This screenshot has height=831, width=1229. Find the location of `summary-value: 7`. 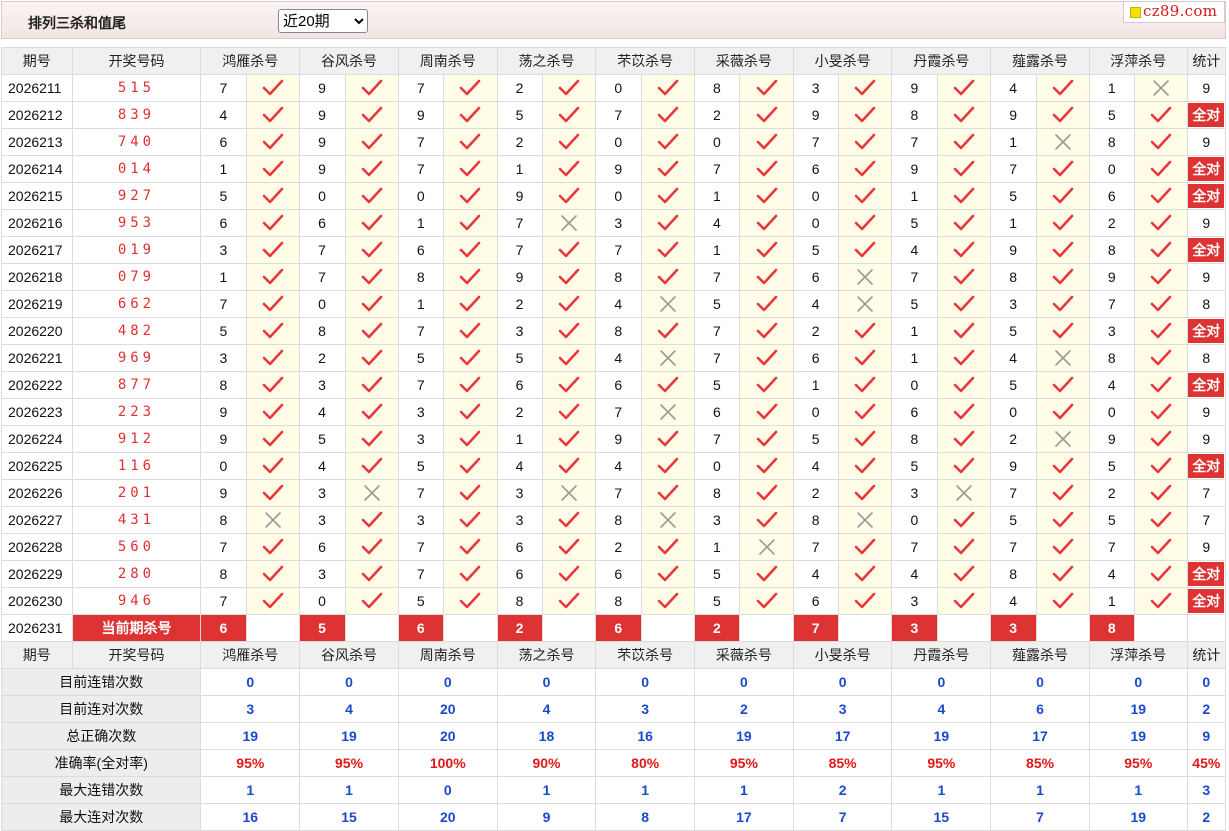

summary-value: 7 is located at coordinates (1040, 817).